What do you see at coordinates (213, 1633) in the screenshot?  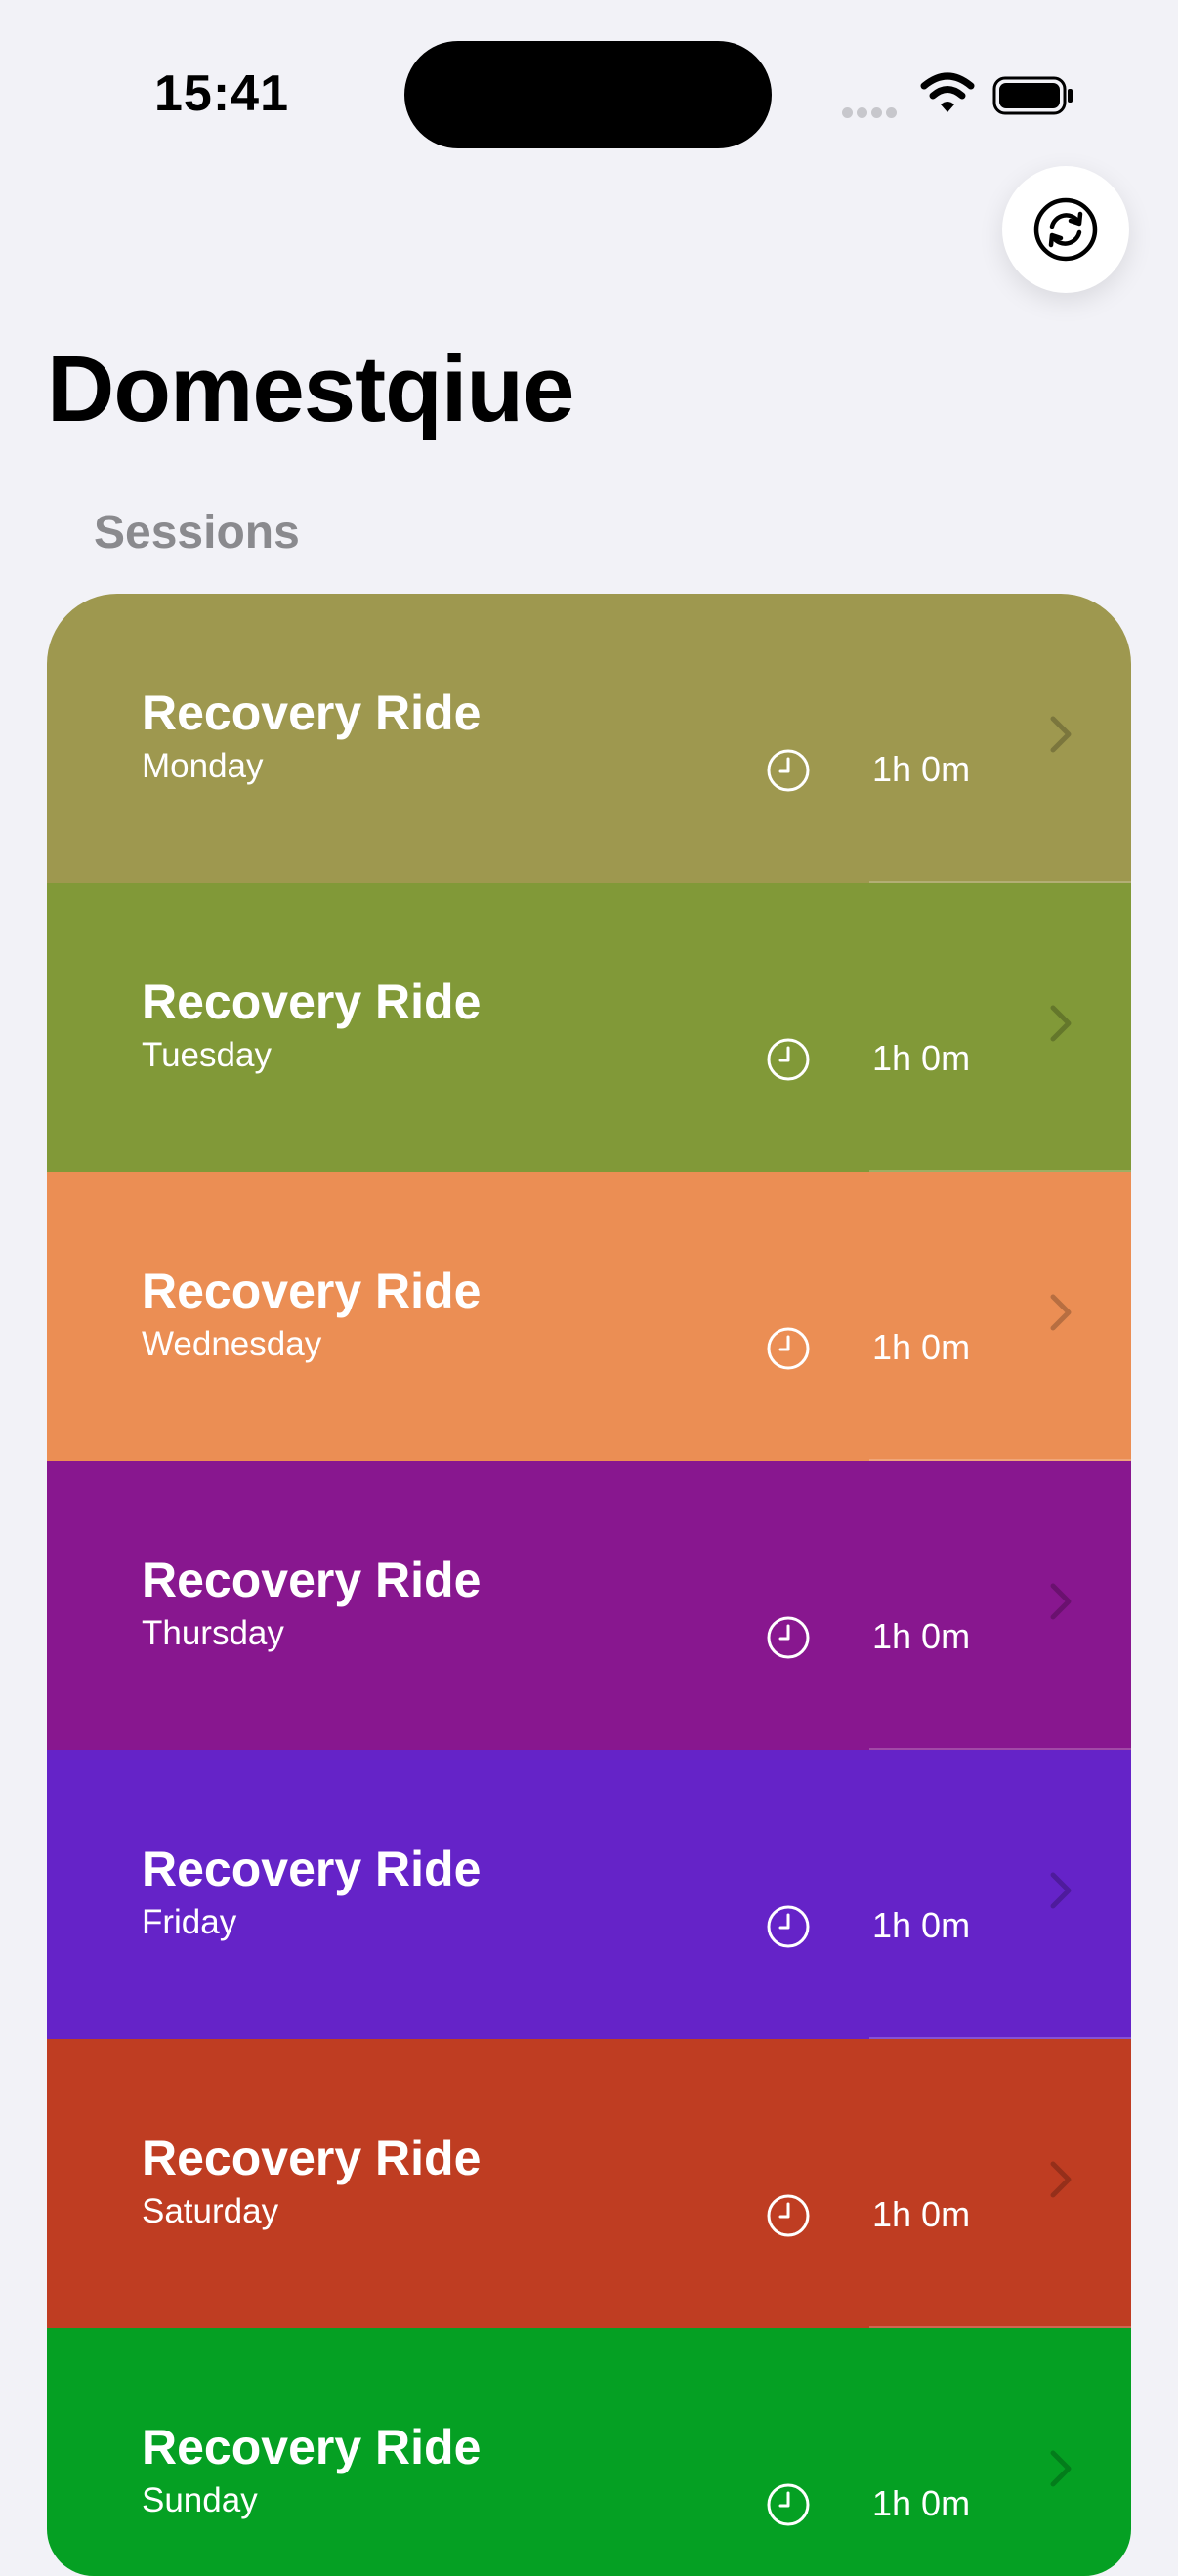 I see `session-day: Thursday` at bounding box center [213, 1633].